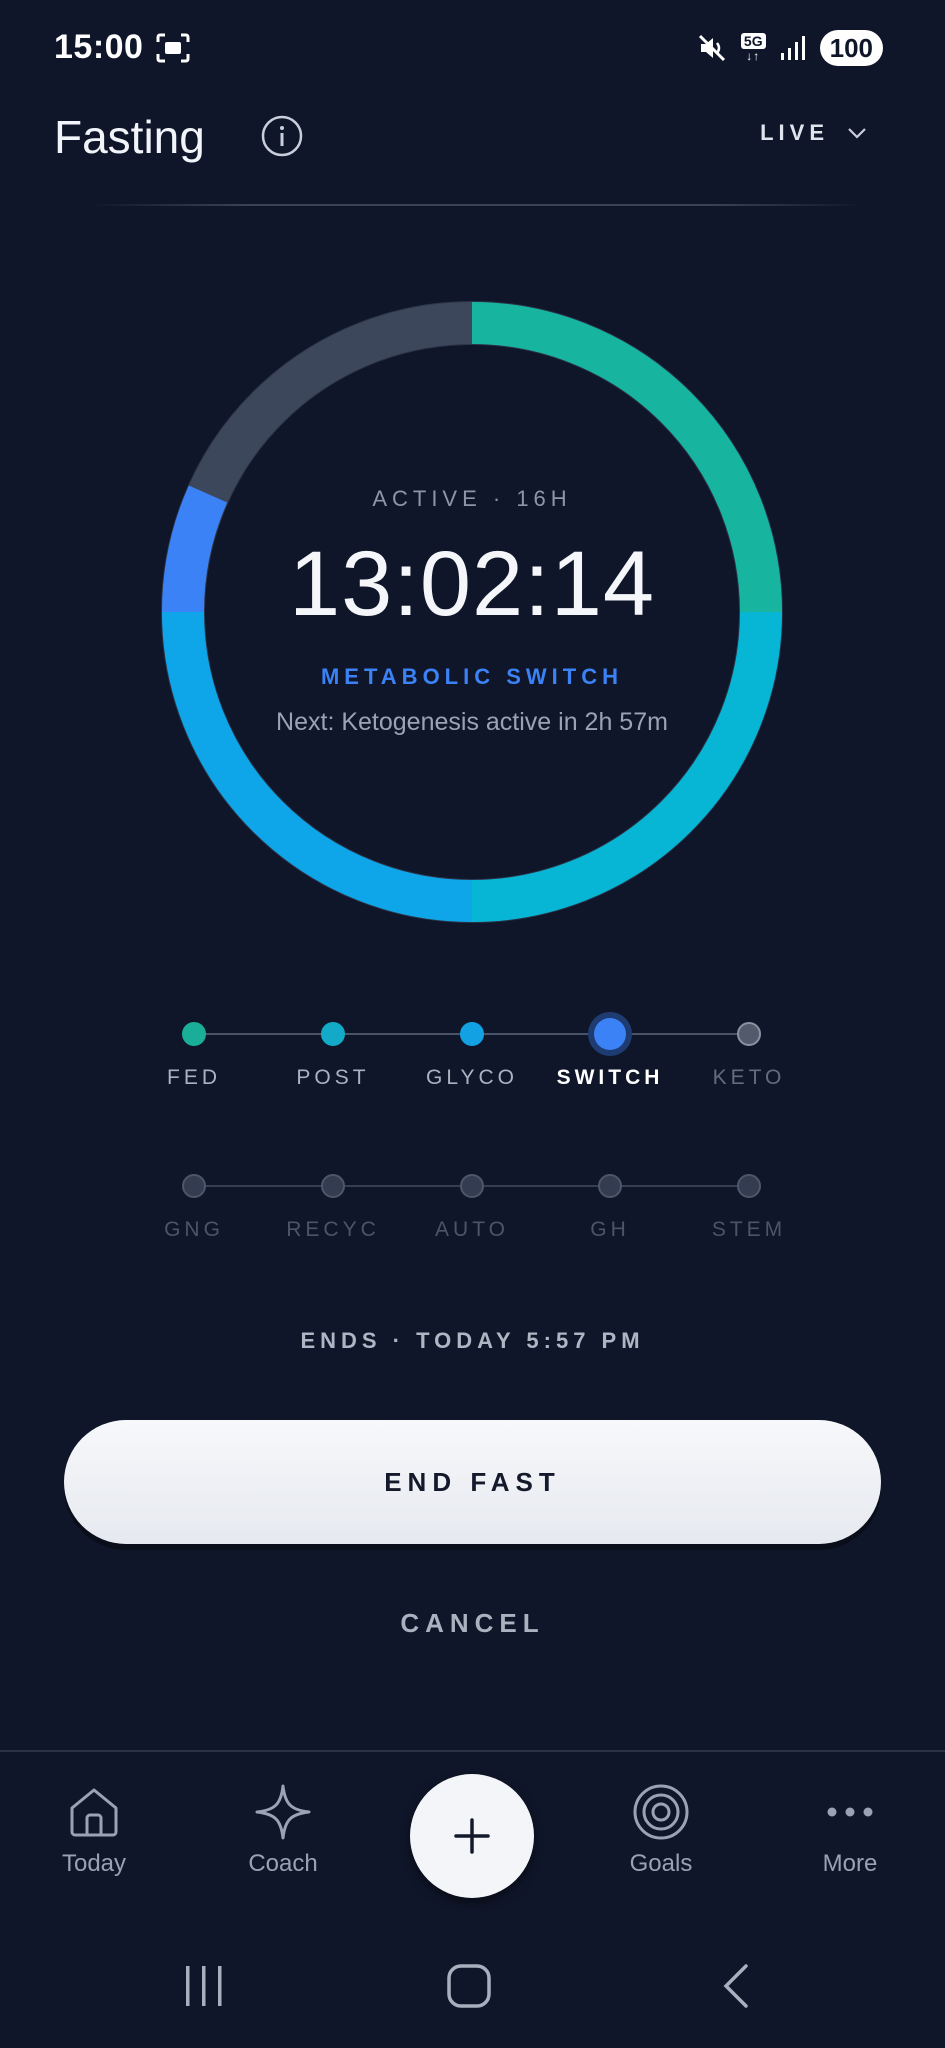 The height and width of the screenshot is (2048, 945). I want to click on info-icon, so click(282, 136).